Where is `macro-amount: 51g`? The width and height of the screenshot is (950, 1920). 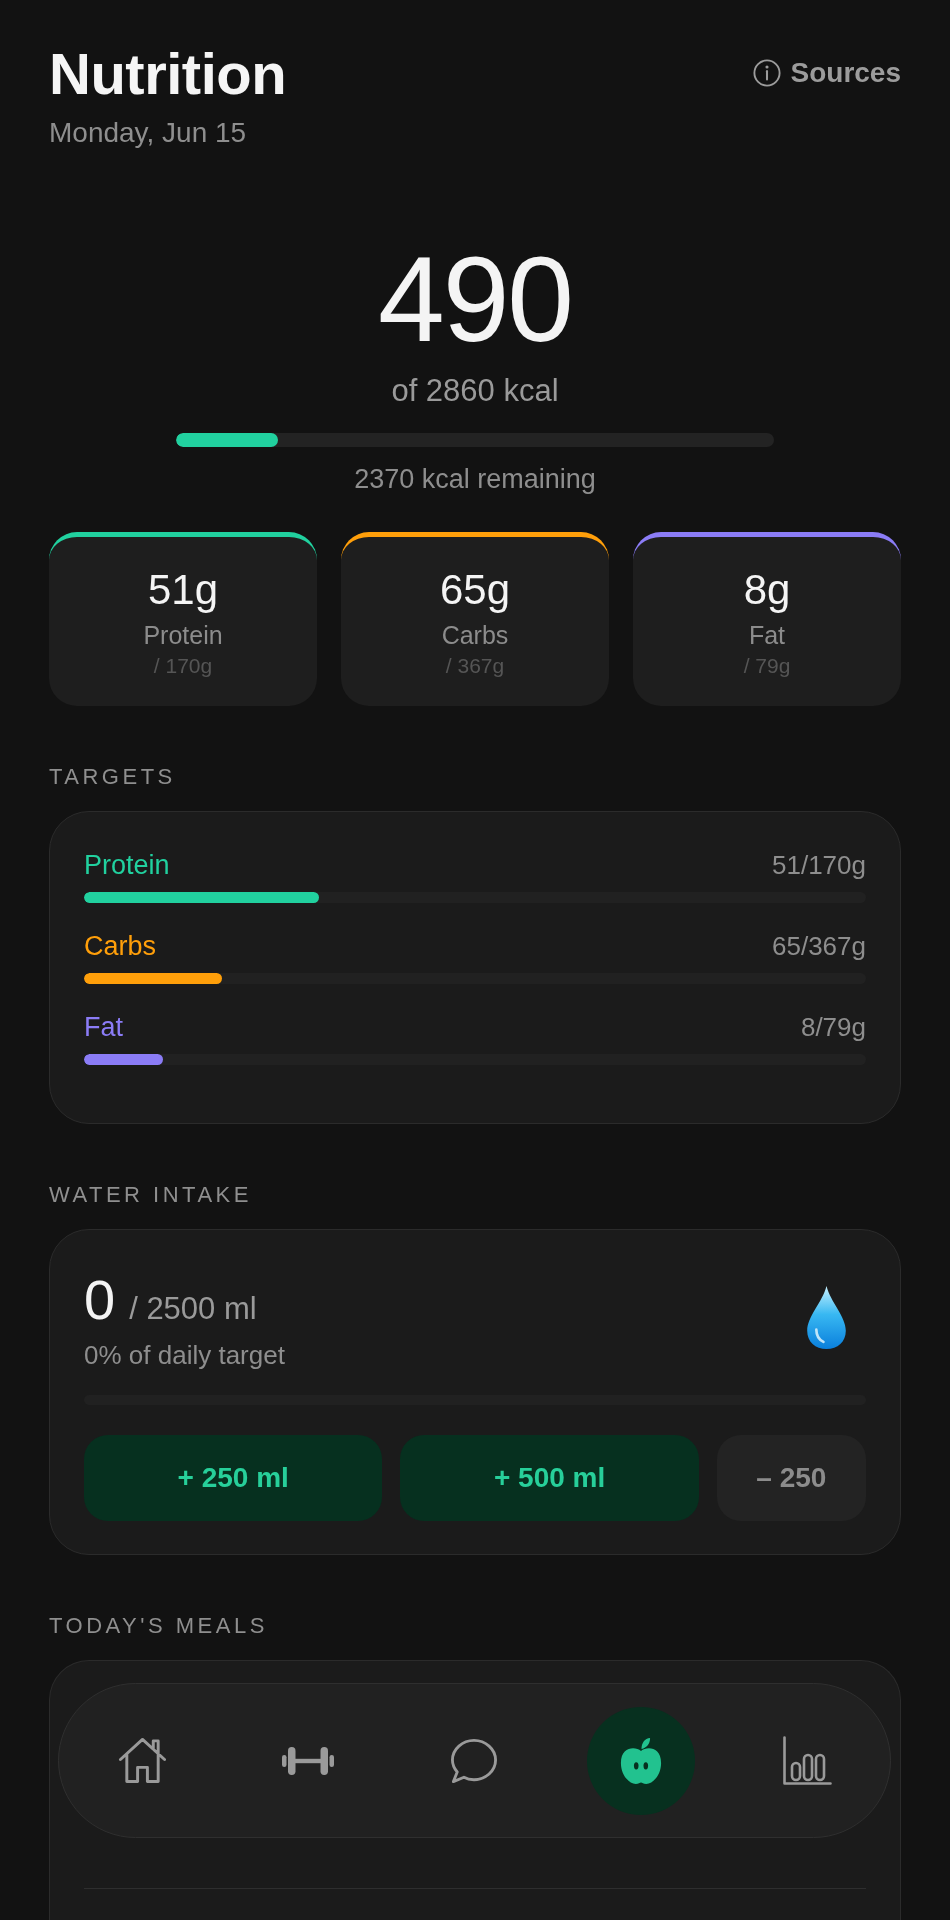
macro-amount: 51g is located at coordinates (183, 590).